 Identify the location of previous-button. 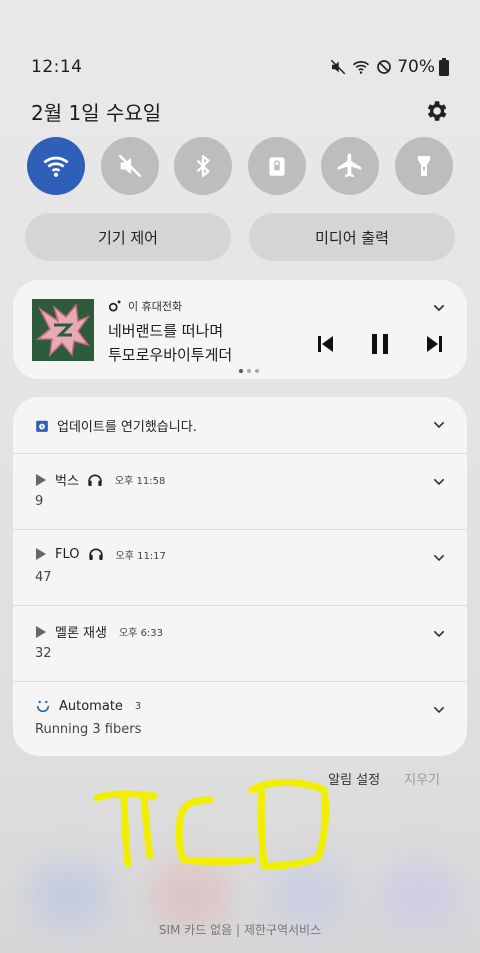
(326, 344).